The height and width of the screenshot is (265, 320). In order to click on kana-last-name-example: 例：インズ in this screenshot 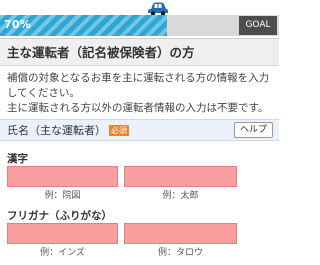, I will do `click(62, 253)`.